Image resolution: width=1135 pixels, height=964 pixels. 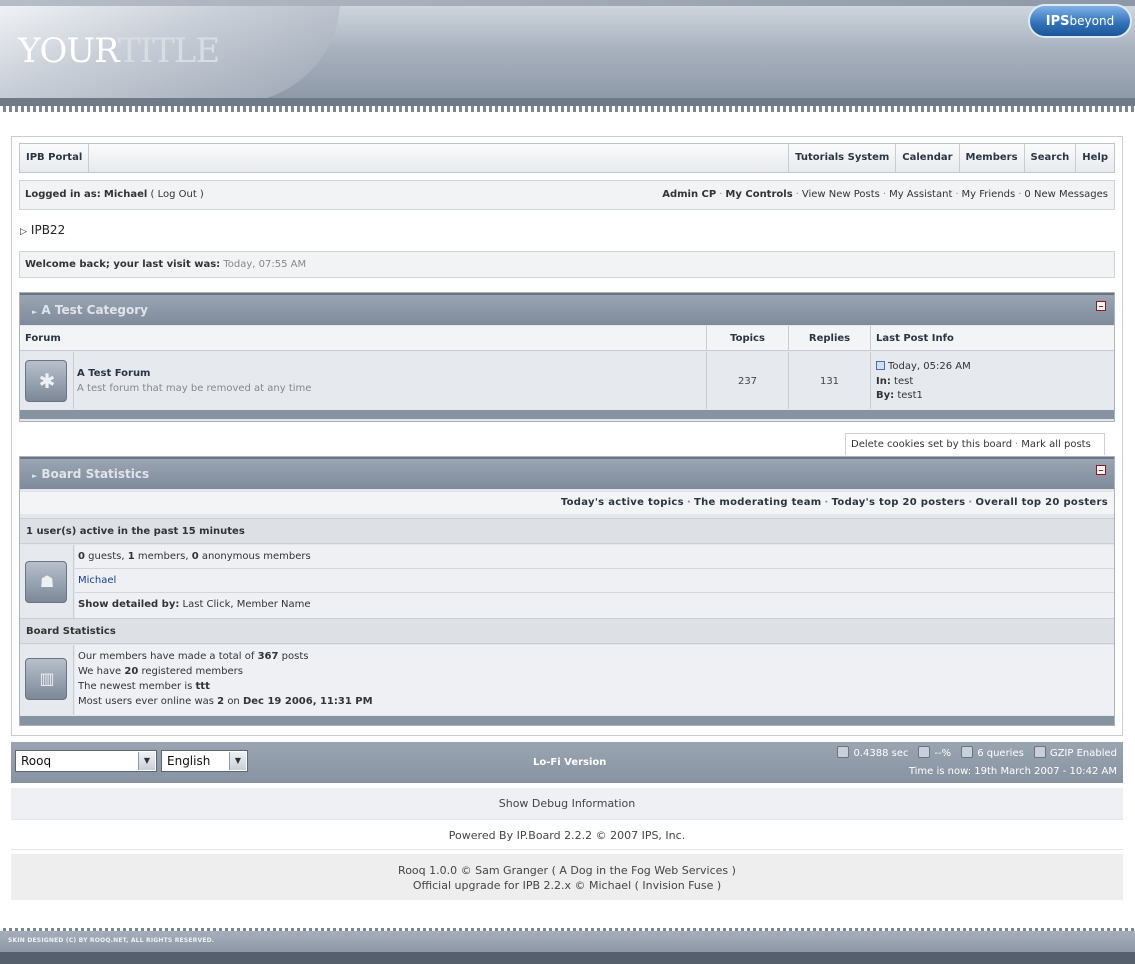 What do you see at coordinates (1080, 21) in the screenshot?
I see `ips-beyond-badge: IPSbeyond` at bounding box center [1080, 21].